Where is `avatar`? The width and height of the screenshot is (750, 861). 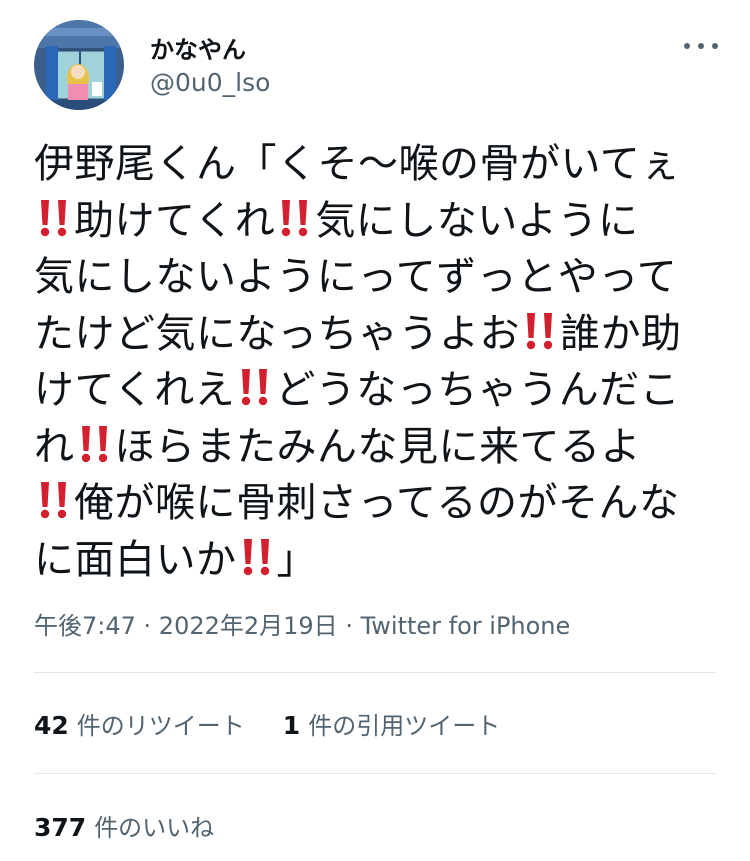 avatar is located at coordinates (79, 65).